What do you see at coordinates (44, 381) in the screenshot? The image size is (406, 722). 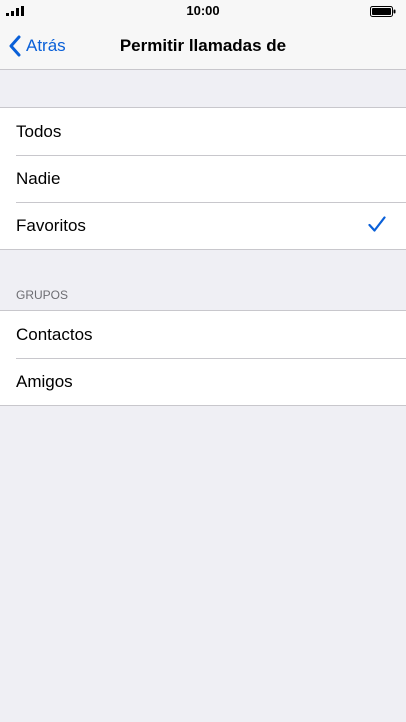 I see `group-label: Amigos` at bounding box center [44, 381].